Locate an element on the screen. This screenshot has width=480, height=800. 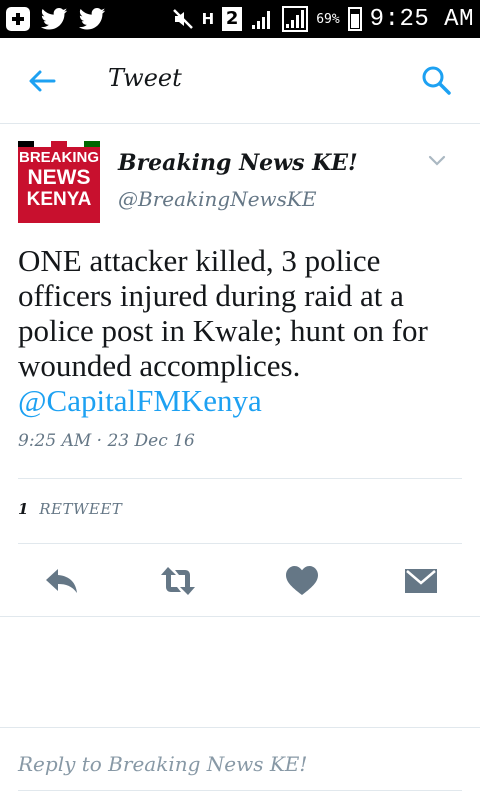
author-name: Breaking News KE! is located at coordinates (238, 163).